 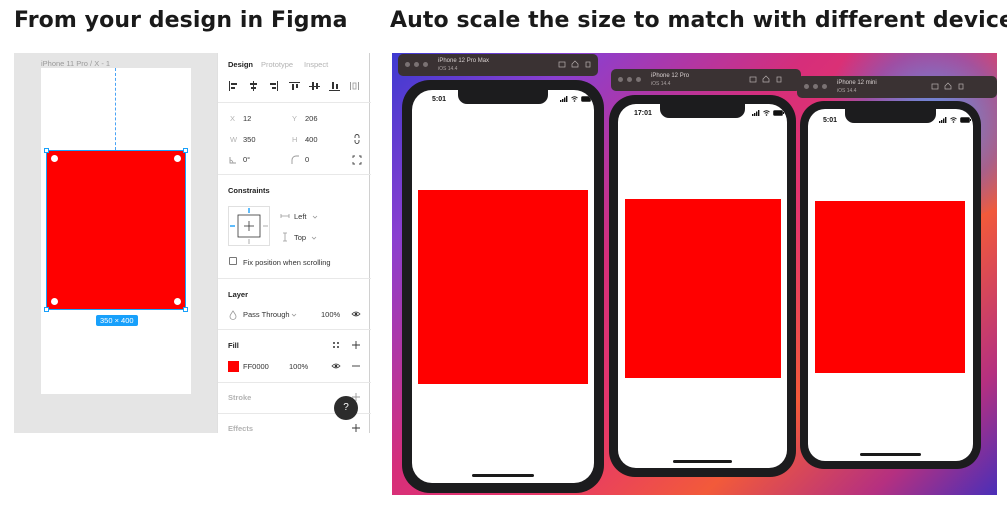 What do you see at coordinates (240, 64) in the screenshot?
I see `tab-design: Design` at bounding box center [240, 64].